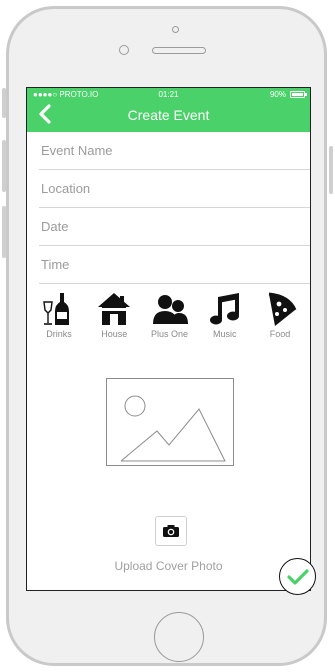 Image resolution: width=335 pixels, height=672 pixels. Describe the element at coordinates (282, 309) in the screenshot. I see `pizza-icon` at that location.